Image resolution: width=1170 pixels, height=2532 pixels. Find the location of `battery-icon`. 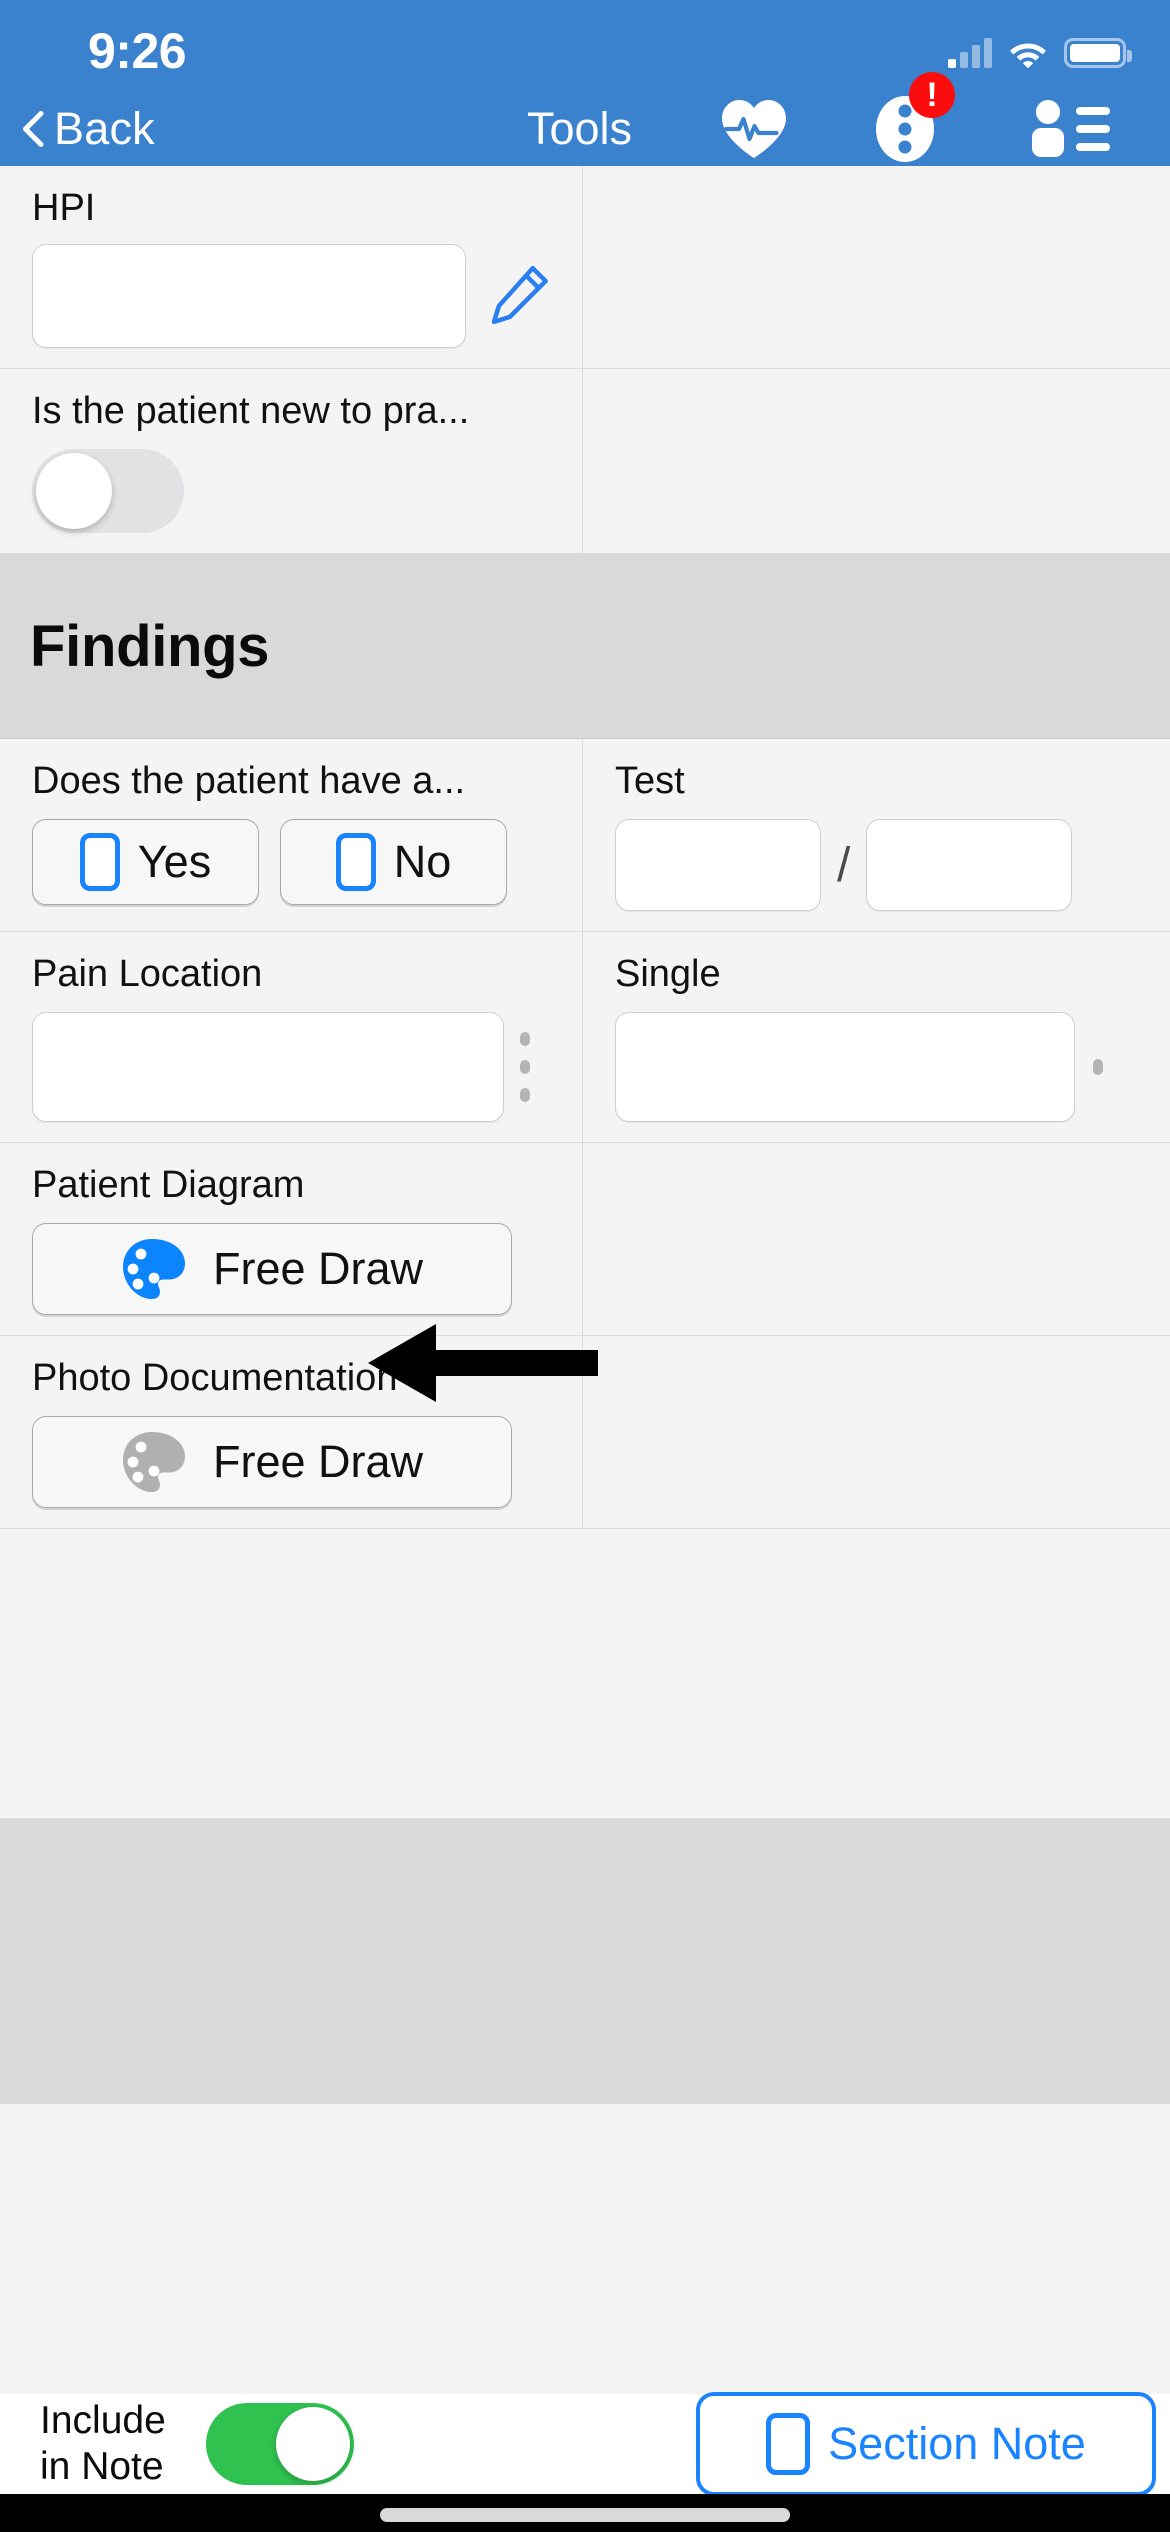

battery-icon is located at coordinates (1098, 53).